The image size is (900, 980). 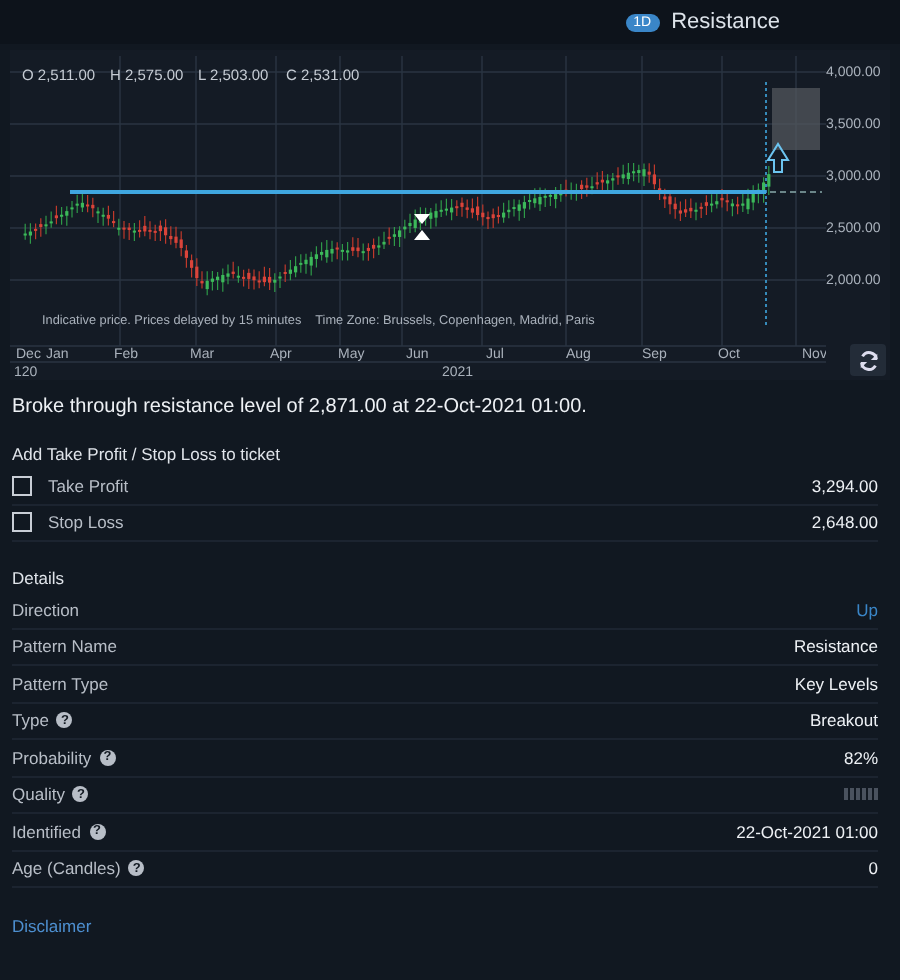 What do you see at coordinates (725, 22) in the screenshot?
I see `pattern-title: Resistance` at bounding box center [725, 22].